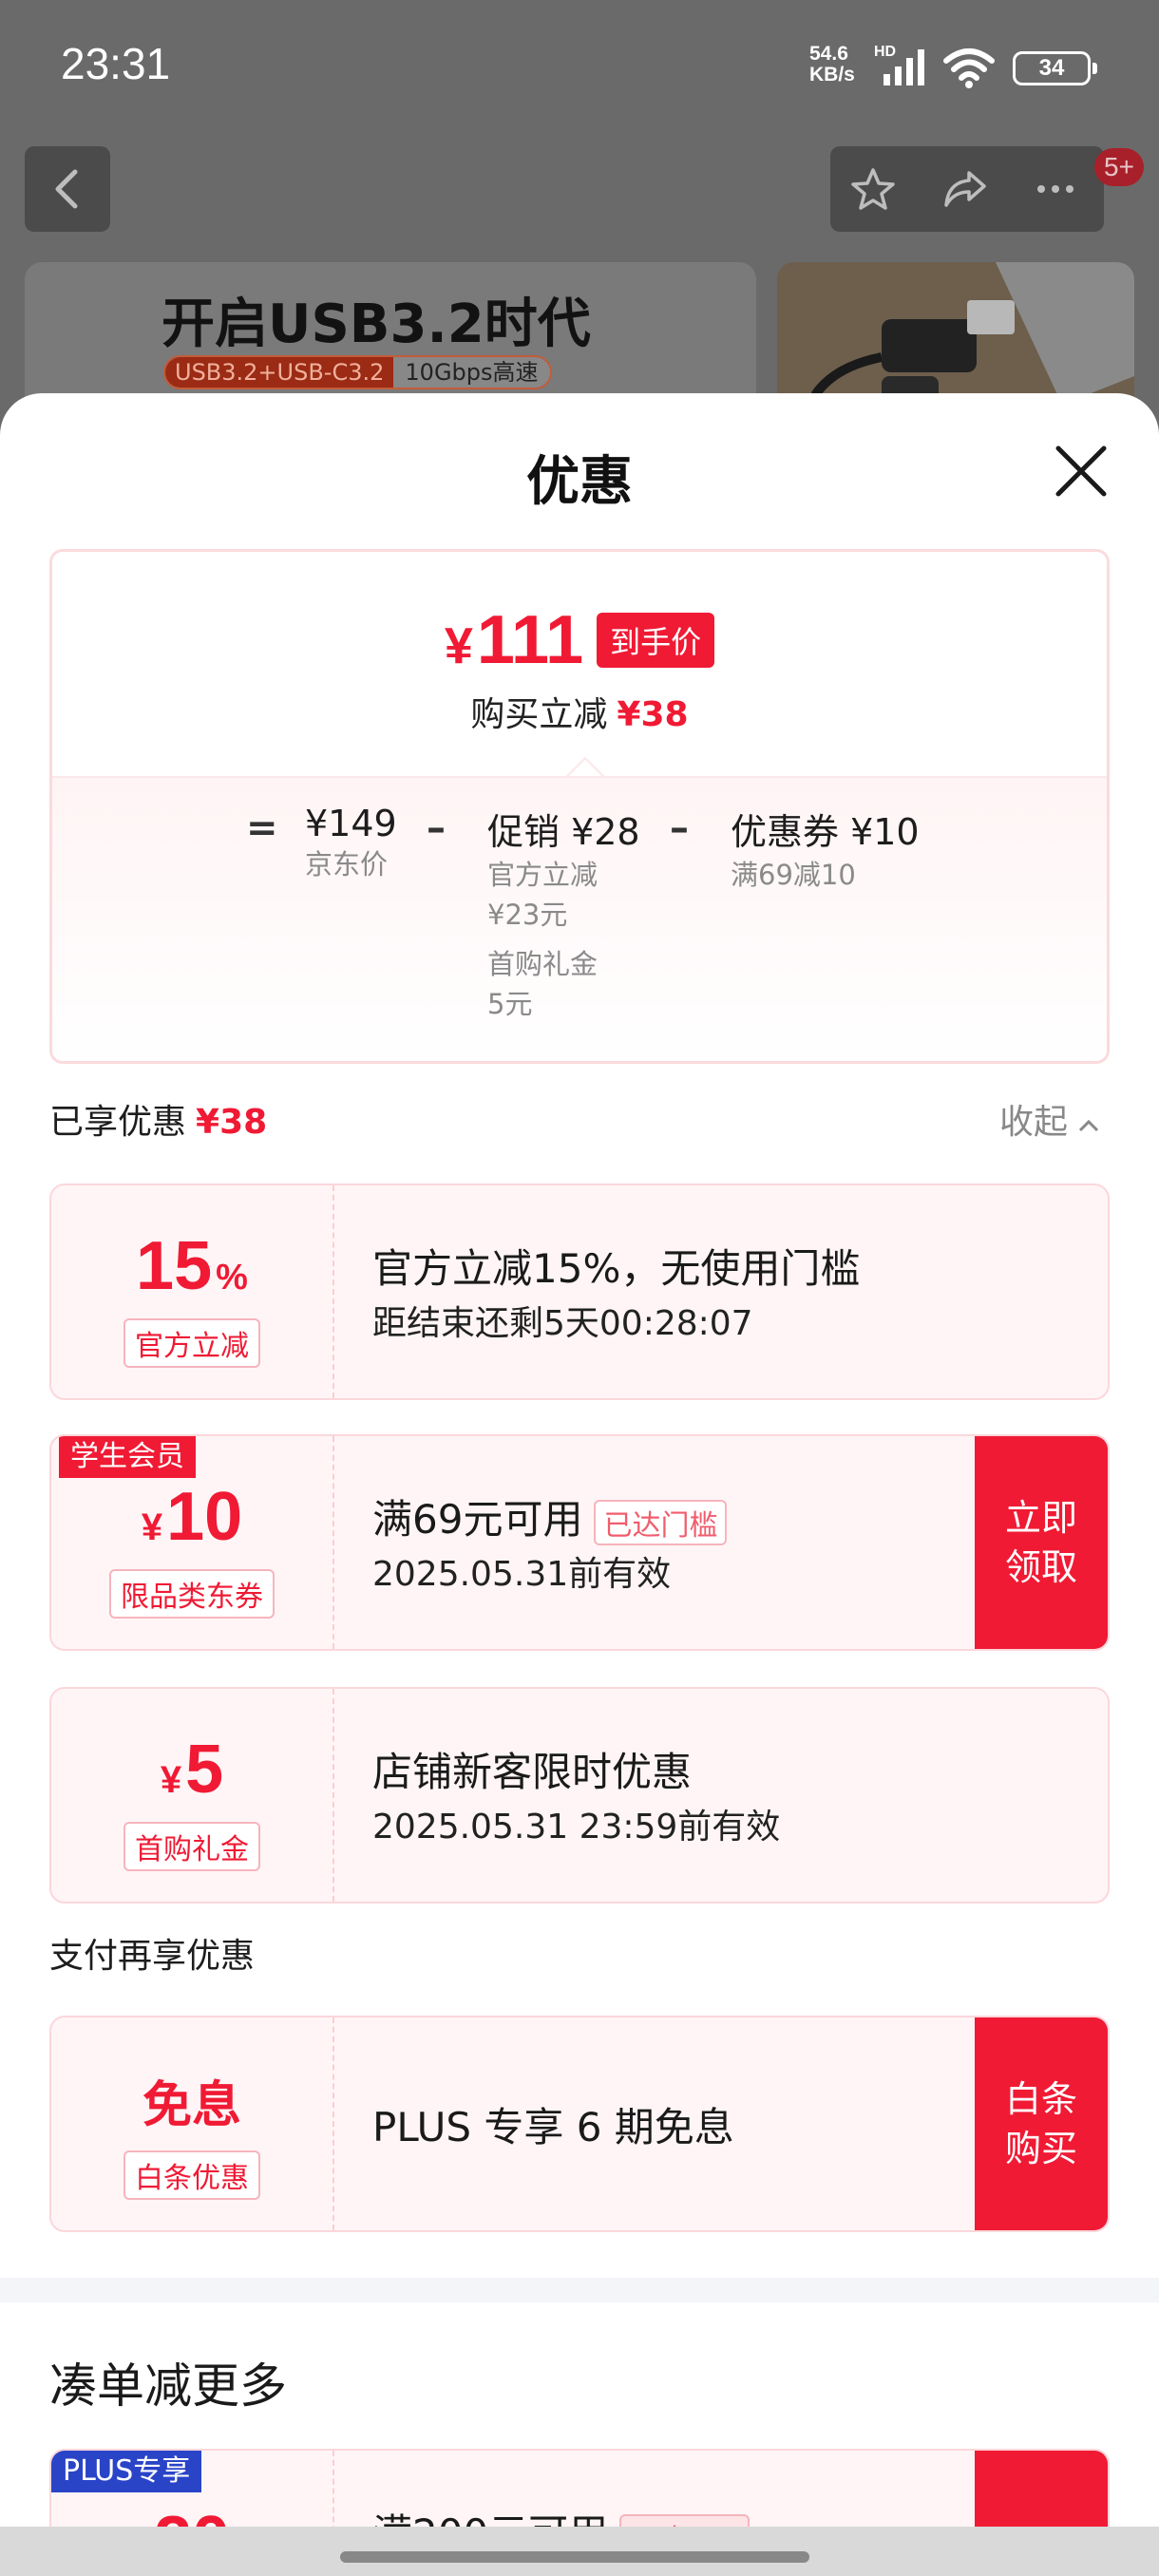 The width and height of the screenshot is (1159, 2576). What do you see at coordinates (262, 828) in the screenshot?
I see `equals-sign: =` at bounding box center [262, 828].